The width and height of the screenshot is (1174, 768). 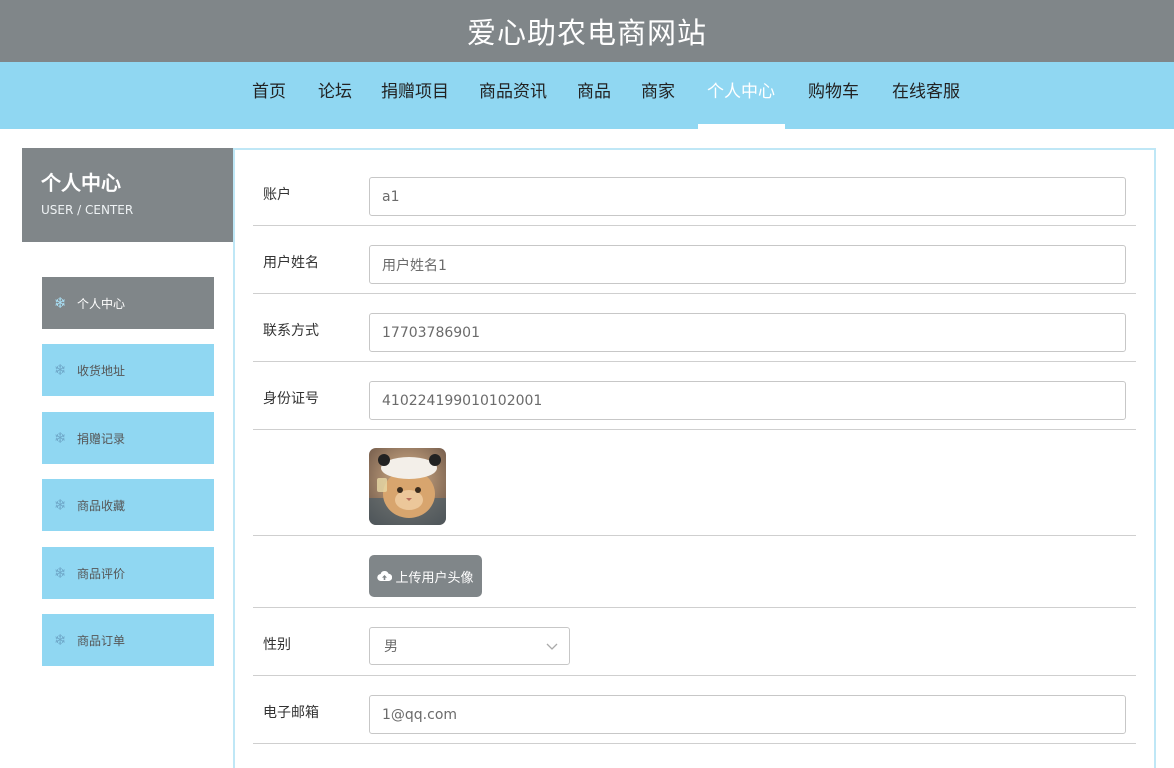 What do you see at coordinates (747, 196) in the screenshot?
I see `account-field` at bounding box center [747, 196].